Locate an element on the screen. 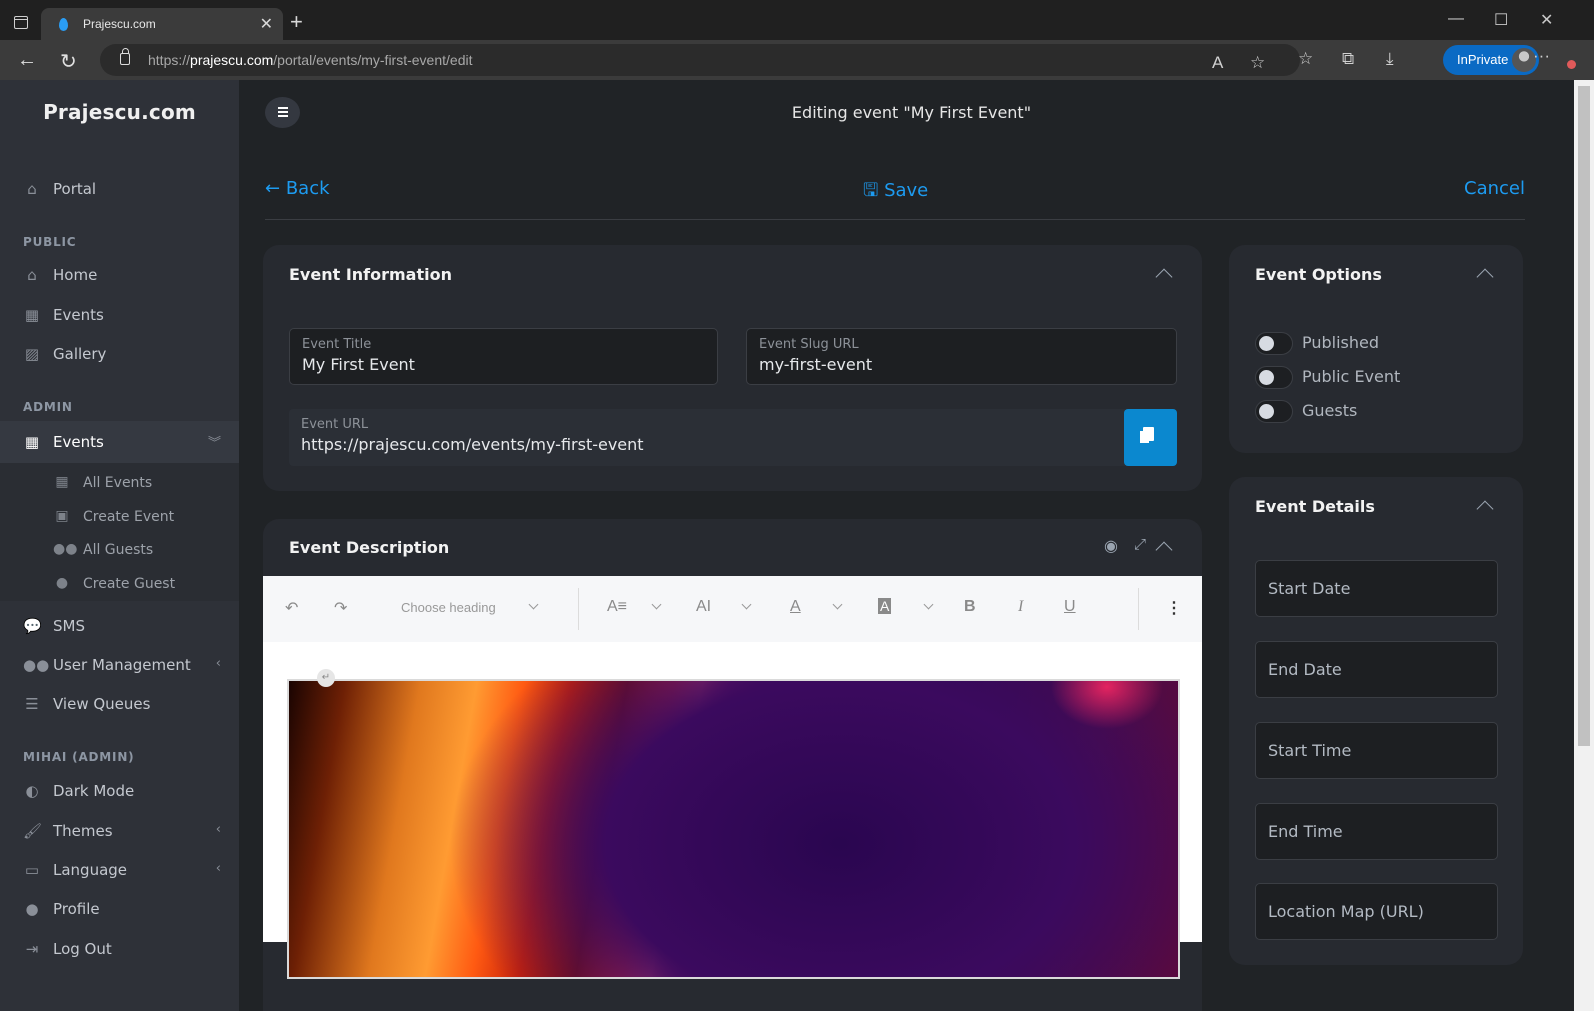 The width and height of the screenshot is (1594, 1011). contrast-icon: ◐ is located at coordinates (32, 791).